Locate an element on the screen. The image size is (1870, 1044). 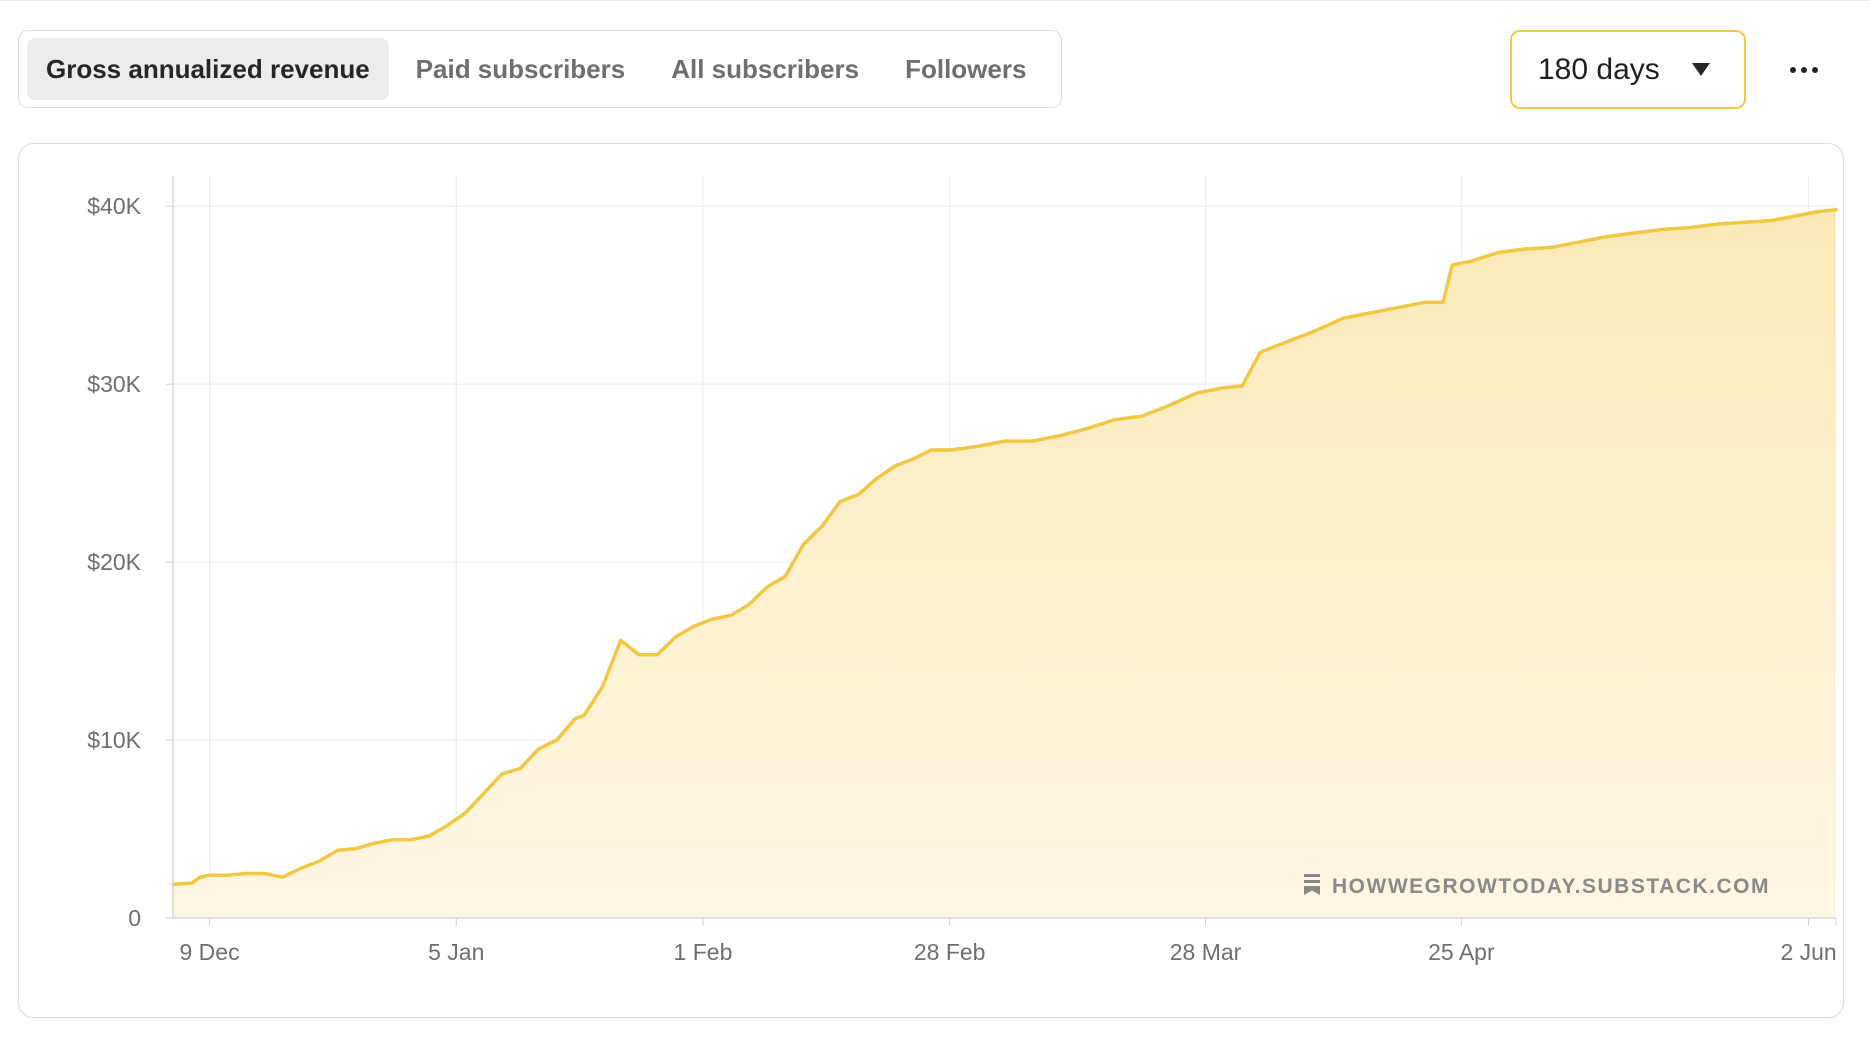
x-tick-label: 9 Dec is located at coordinates (210, 952).